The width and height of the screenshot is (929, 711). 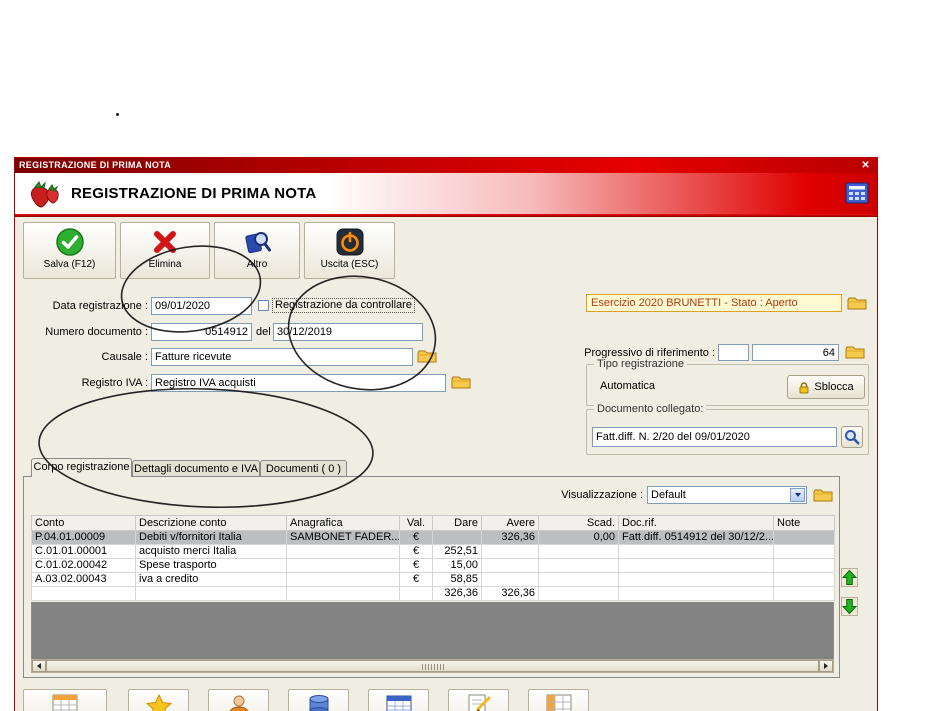 What do you see at coordinates (446, 165) in the screenshot?
I see `window-titlebar: REGISTRAZIONE DI PRIMA NOTA ✕` at bounding box center [446, 165].